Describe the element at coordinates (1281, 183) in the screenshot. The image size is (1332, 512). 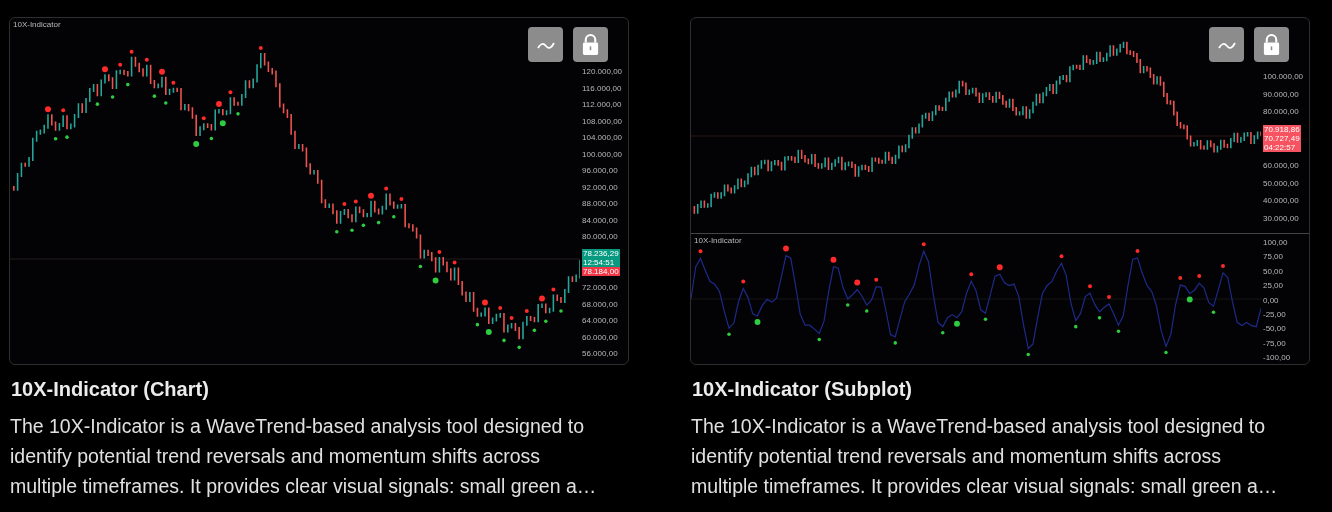
I see `axis-label: 50.000,00` at that location.